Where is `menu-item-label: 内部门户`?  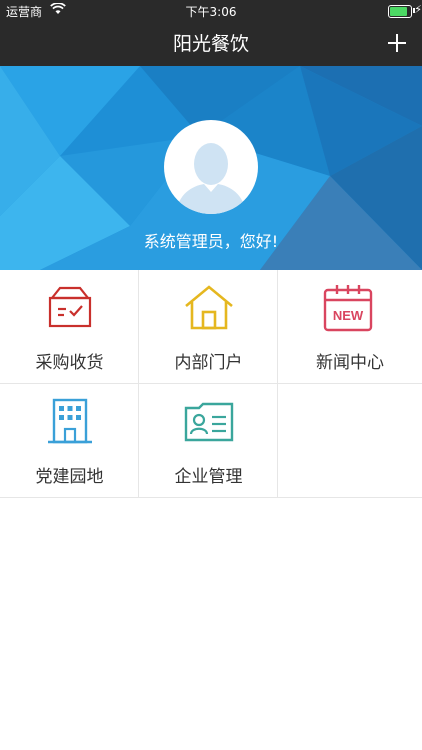 menu-item-label: 内部门户 is located at coordinates (208, 363).